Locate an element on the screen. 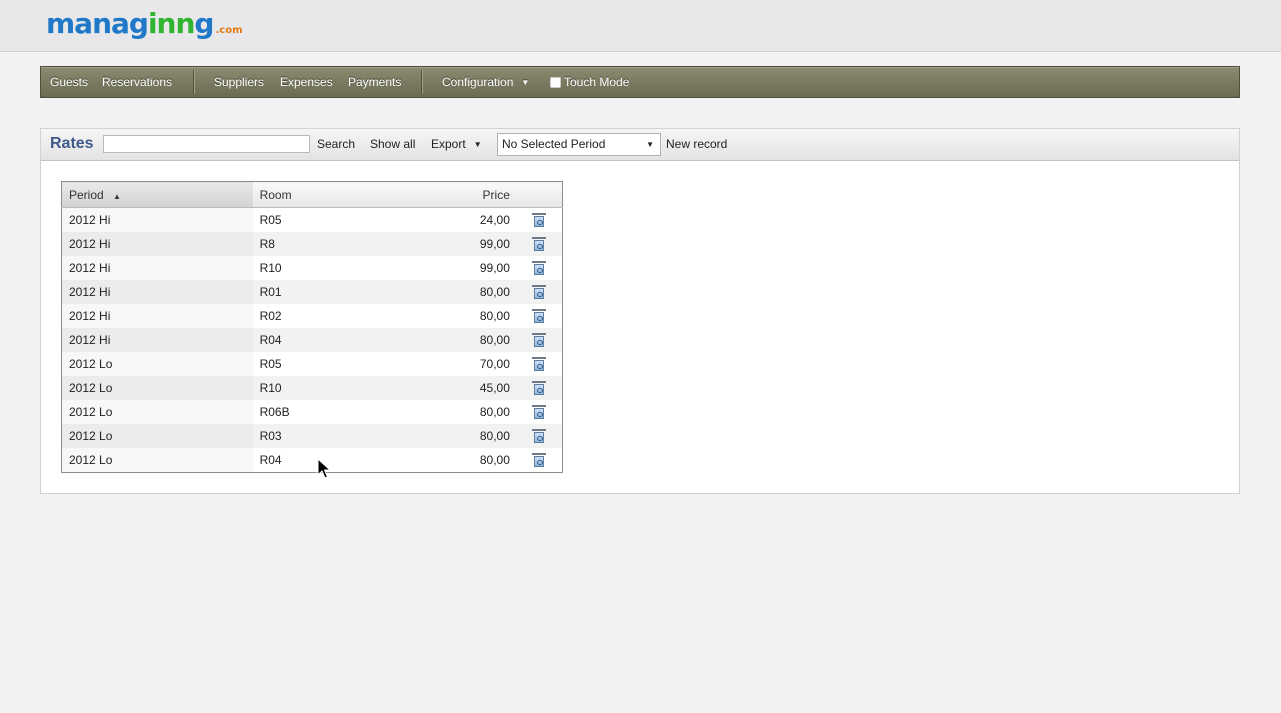 This screenshot has height=713, width=1281. nav-configuration: Configuration ▼ is located at coordinates (485, 82).